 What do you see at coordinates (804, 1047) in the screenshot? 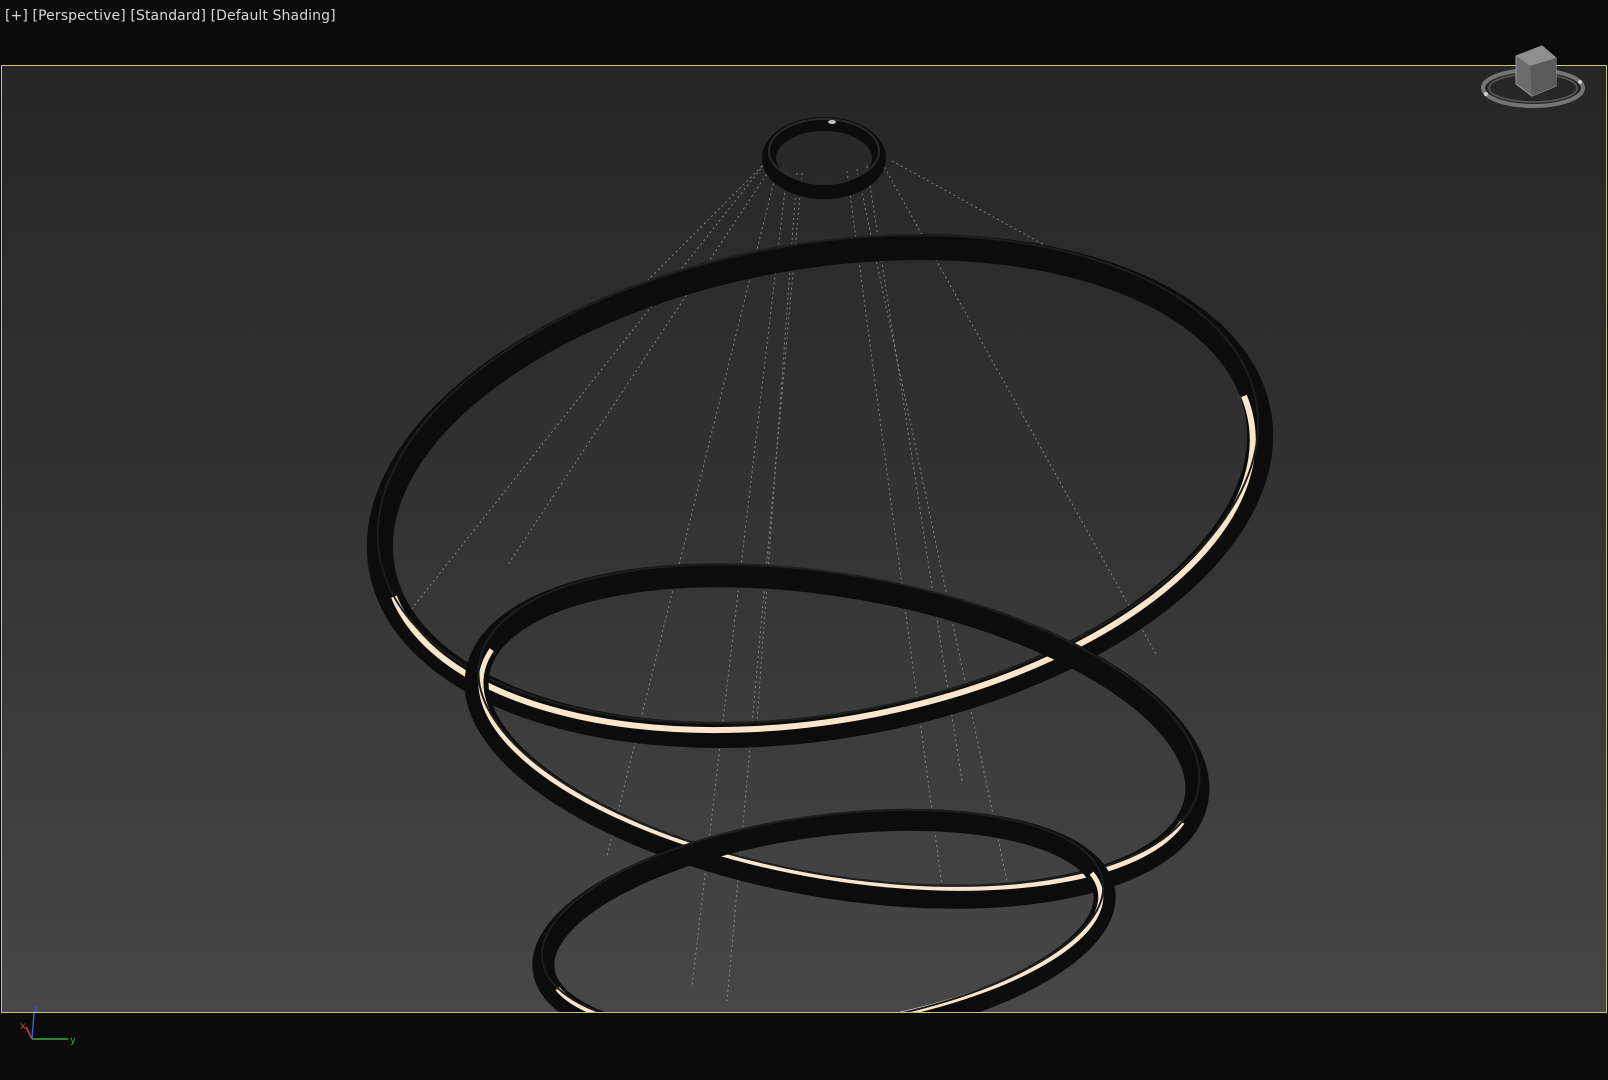
I see `viewport-bottom-bar` at bounding box center [804, 1047].